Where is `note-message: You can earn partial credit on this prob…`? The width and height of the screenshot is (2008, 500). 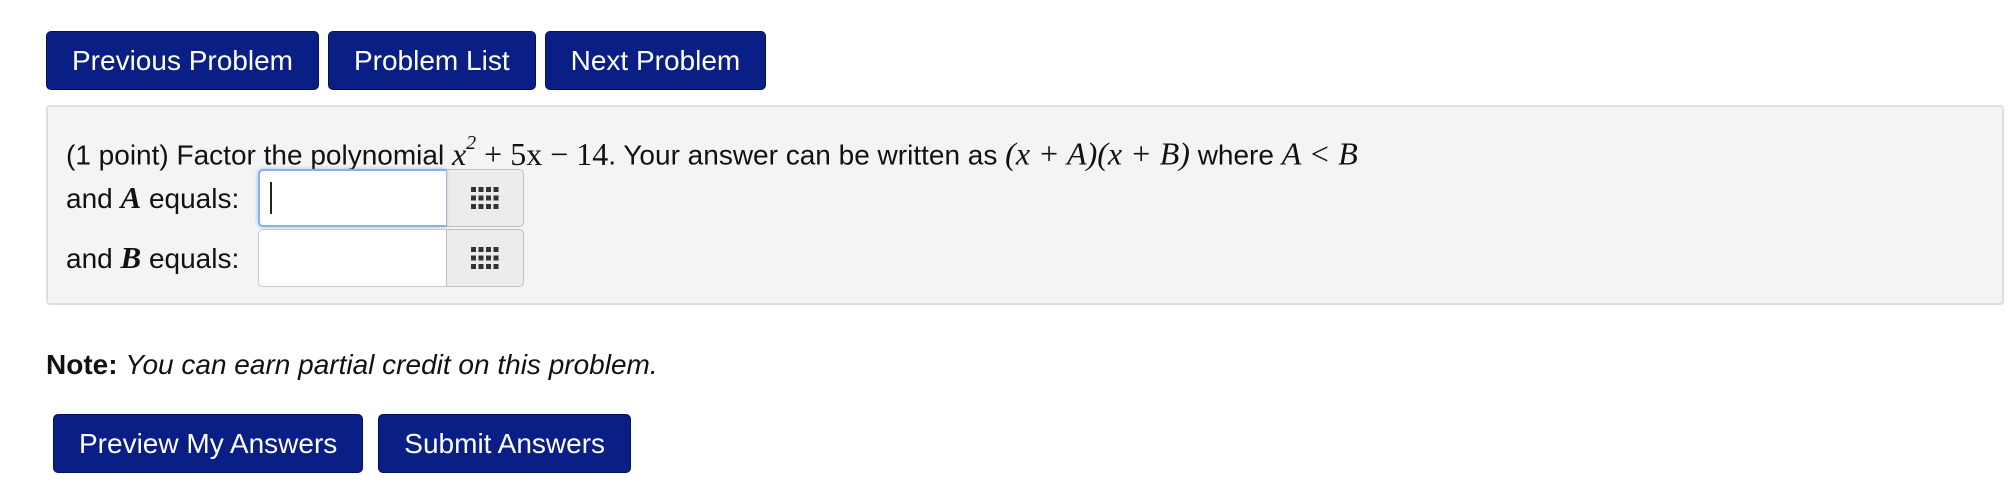 note-message: You can earn partial credit on this prob… is located at coordinates (391, 364).